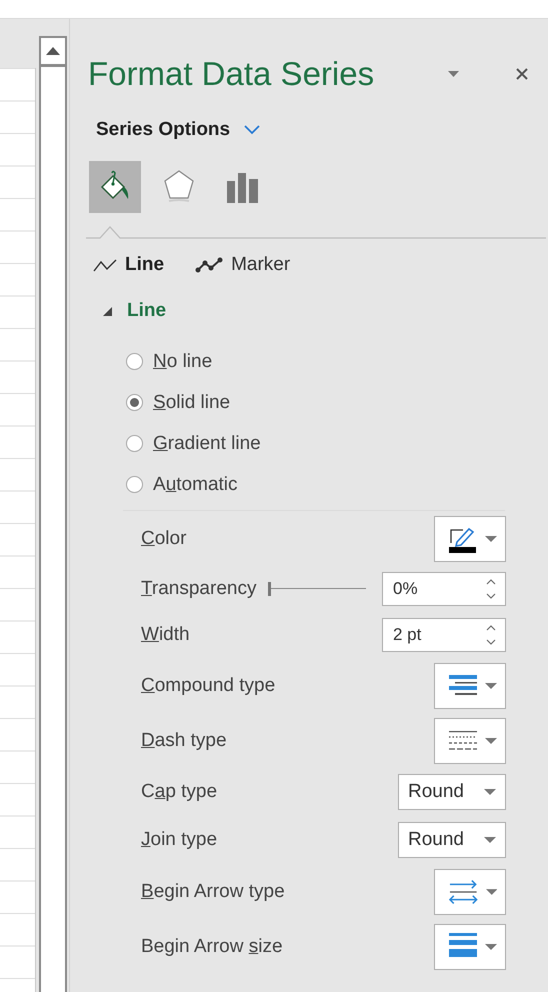 The width and height of the screenshot is (548, 992). Describe the element at coordinates (470, 947) in the screenshot. I see `arrow-size-picker-button` at that location.